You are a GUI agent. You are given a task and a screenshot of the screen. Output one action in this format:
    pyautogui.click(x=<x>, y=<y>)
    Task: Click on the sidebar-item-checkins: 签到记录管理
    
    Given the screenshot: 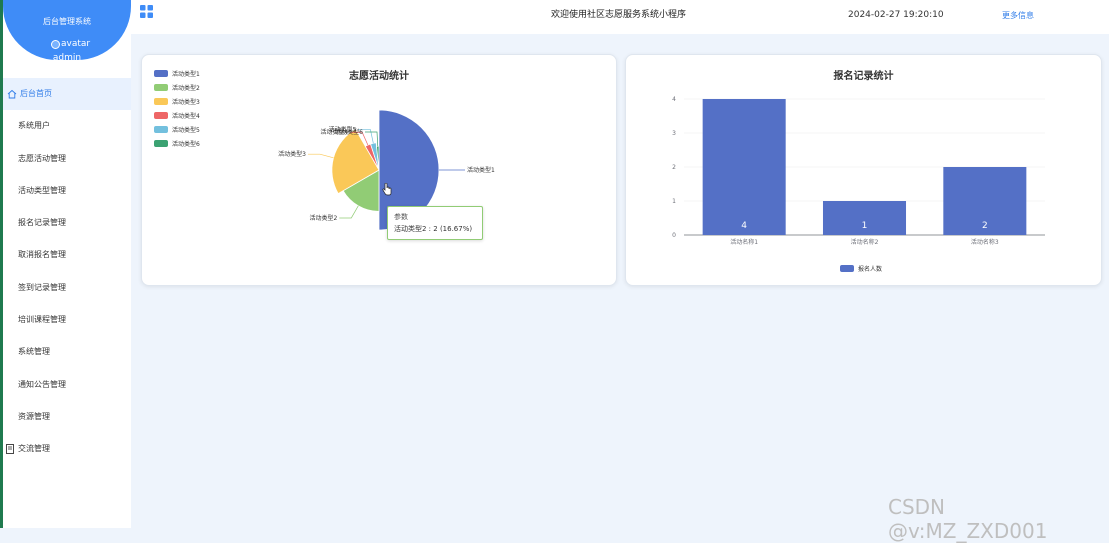 What is the action you would take?
    pyautogui.click(x=67, y=288)
    